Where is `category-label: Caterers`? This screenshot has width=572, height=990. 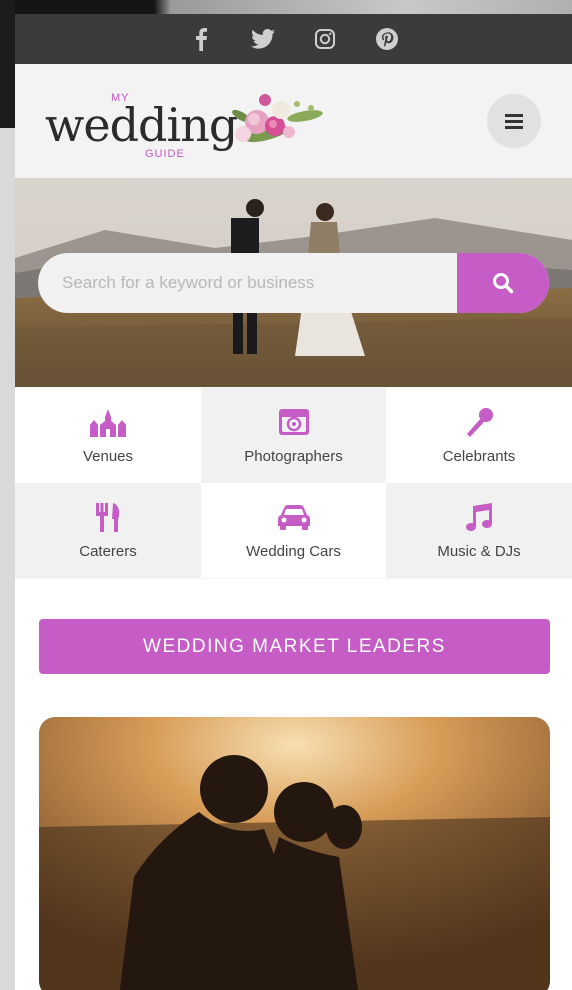 category-label: Caterers is located at coordinates (108, 551).